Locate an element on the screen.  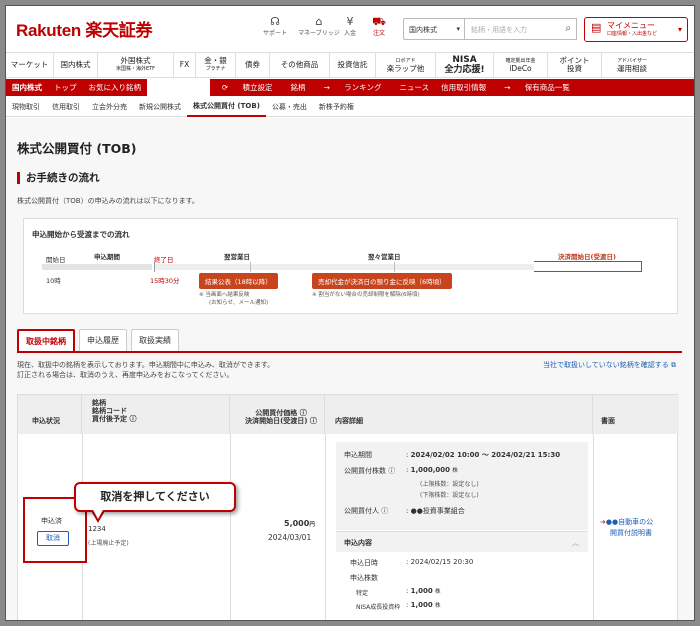
app-date-label: 申込日時 is located at coordinates (364, 563).